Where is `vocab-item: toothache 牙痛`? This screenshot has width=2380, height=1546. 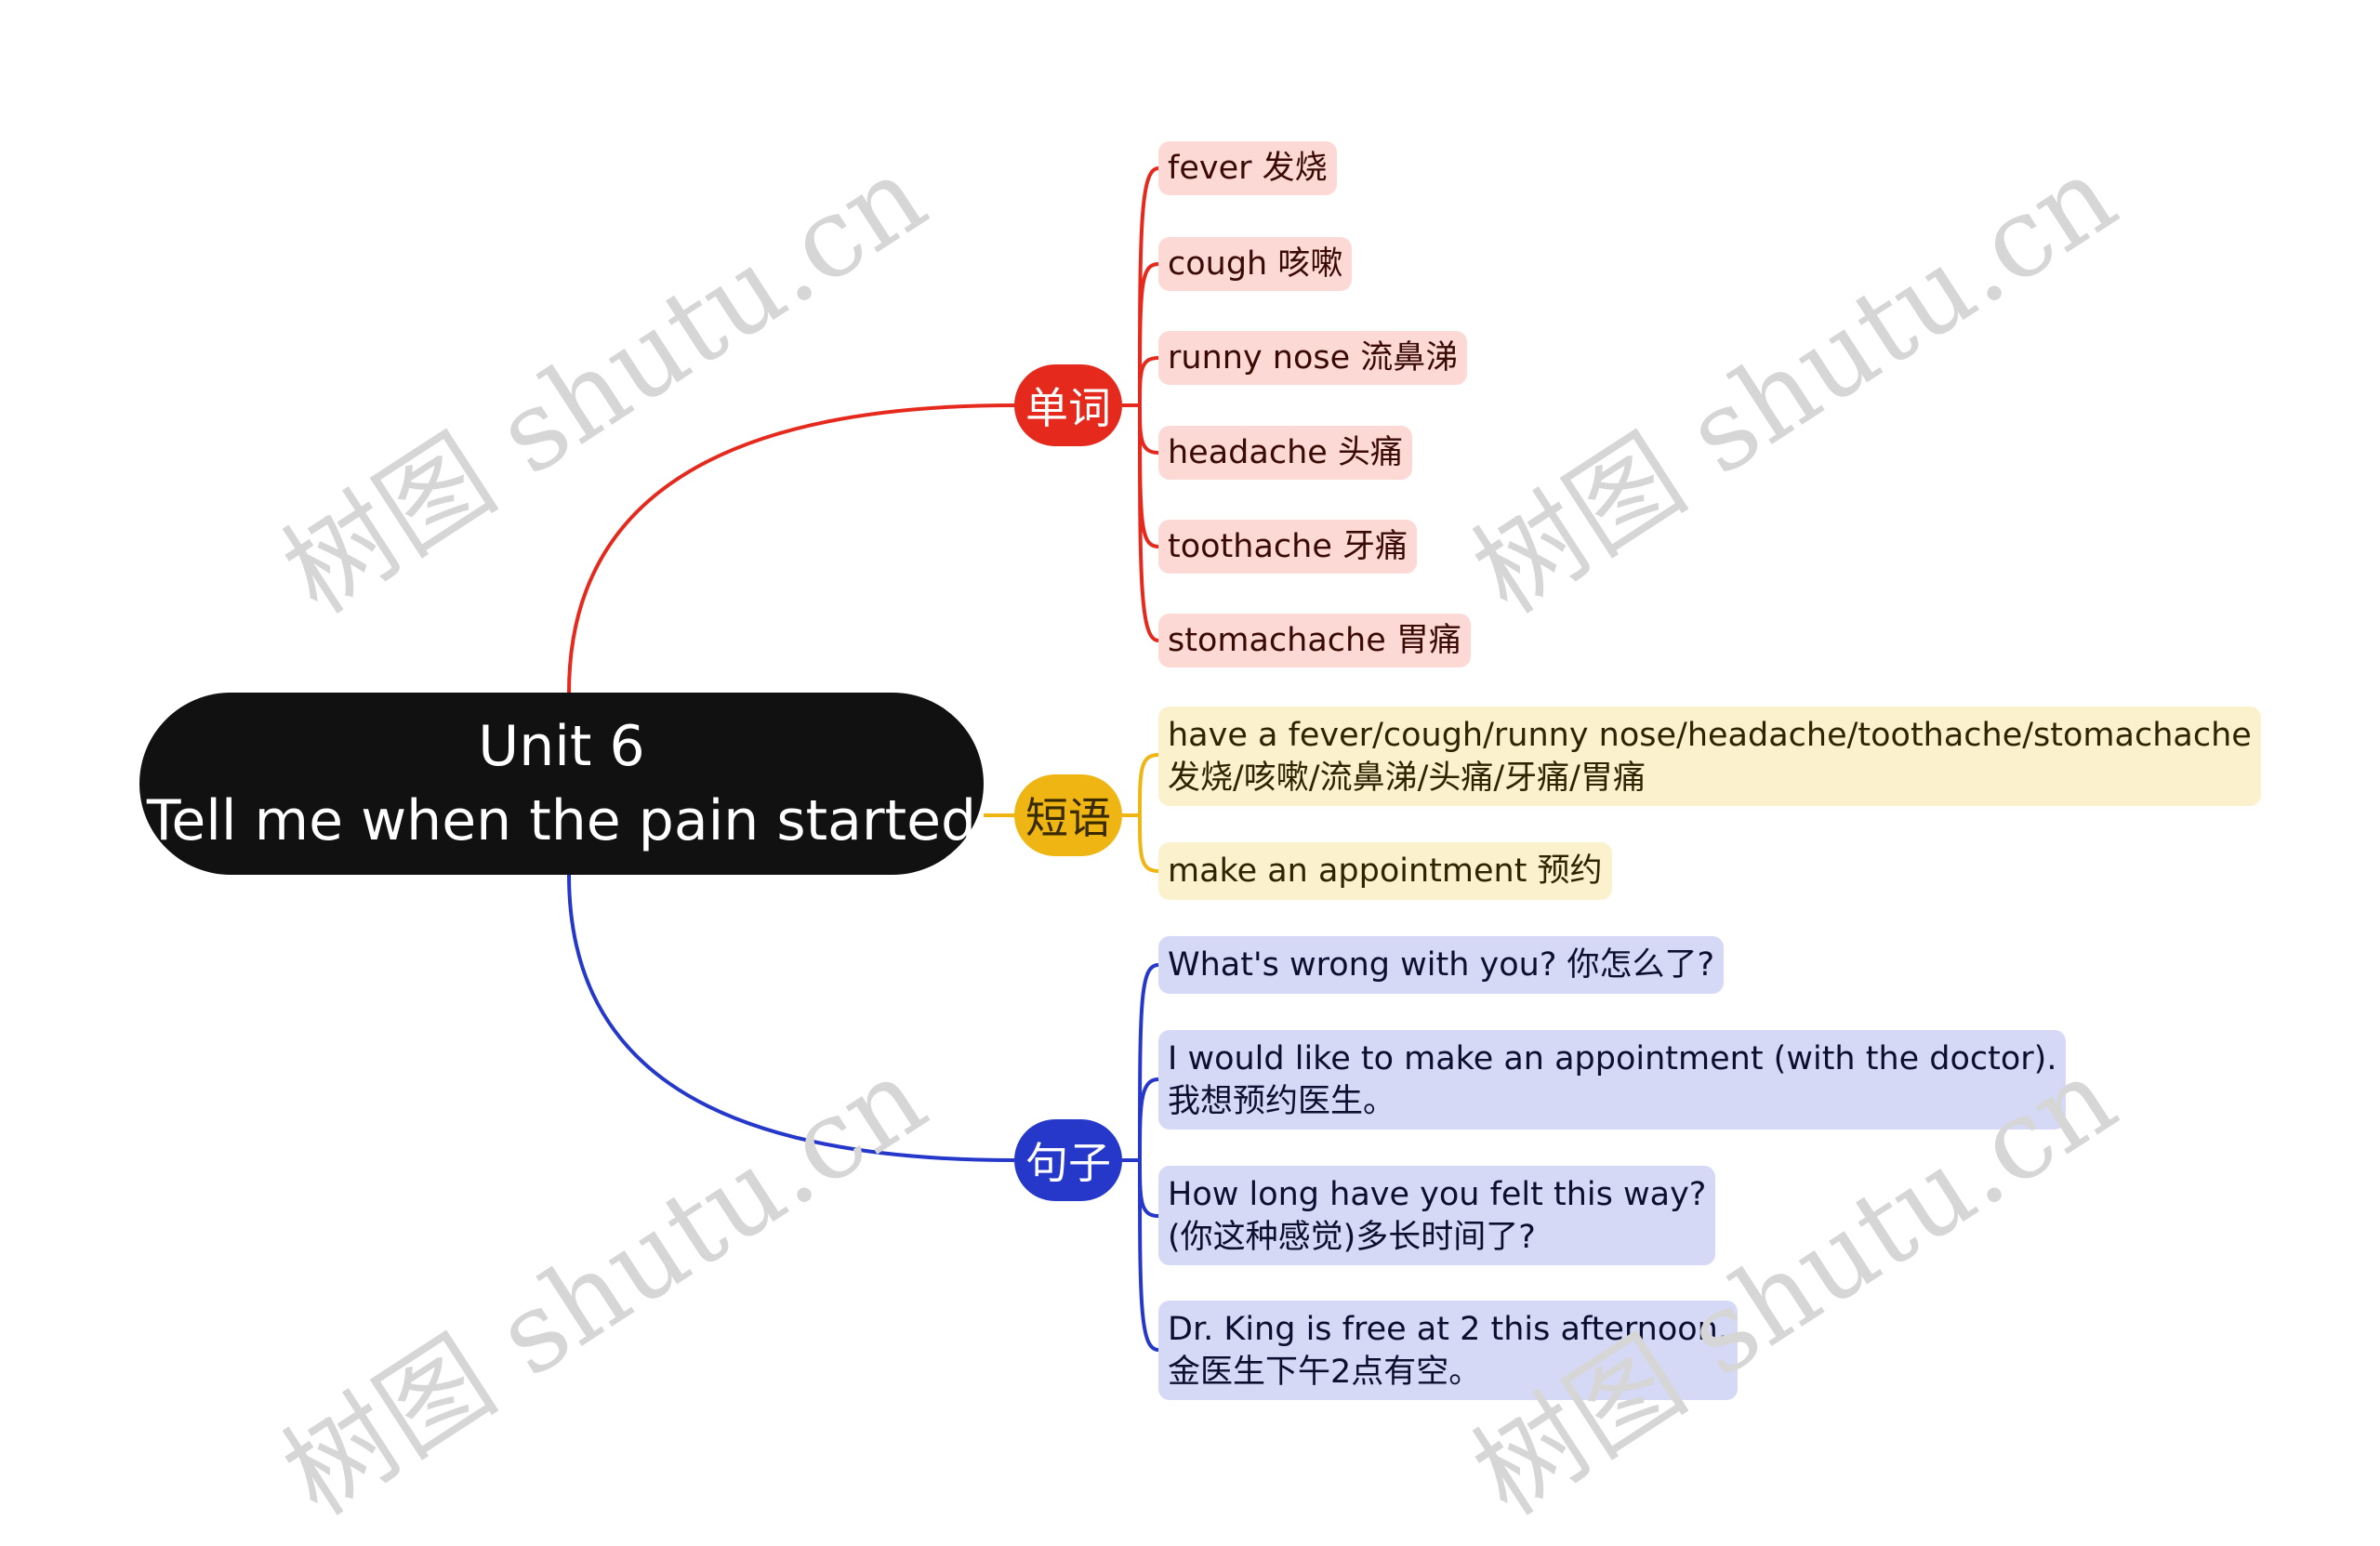 vocab-item: toothache 牙痛 is located at coordinates (1287, 547).